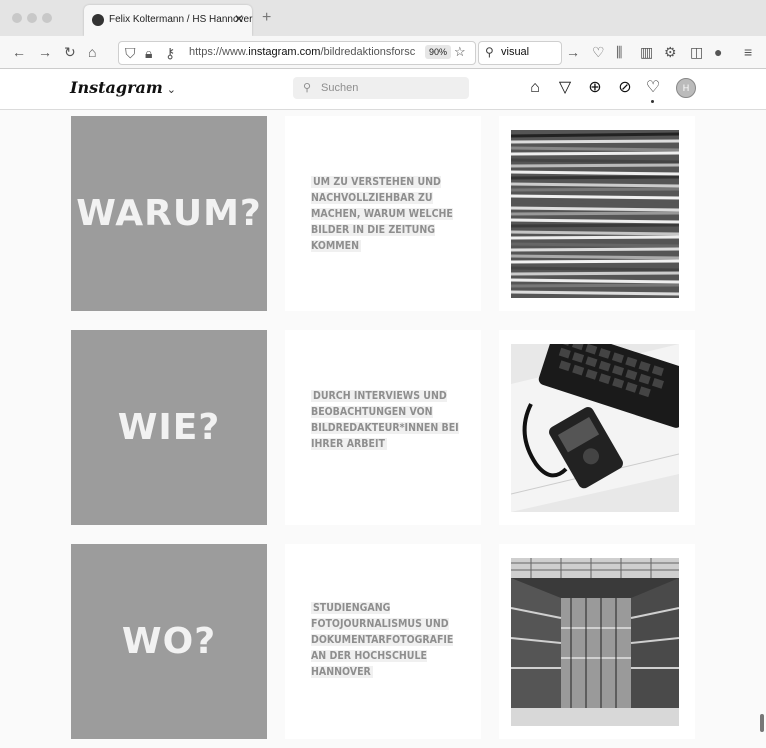 Image resolution: width=766 pixels, height=748 pixels. What do you see at coordinates (340, 88) in the screenshot?
I see `search-placeholder: Suchen` at bounding box center [340, 88].